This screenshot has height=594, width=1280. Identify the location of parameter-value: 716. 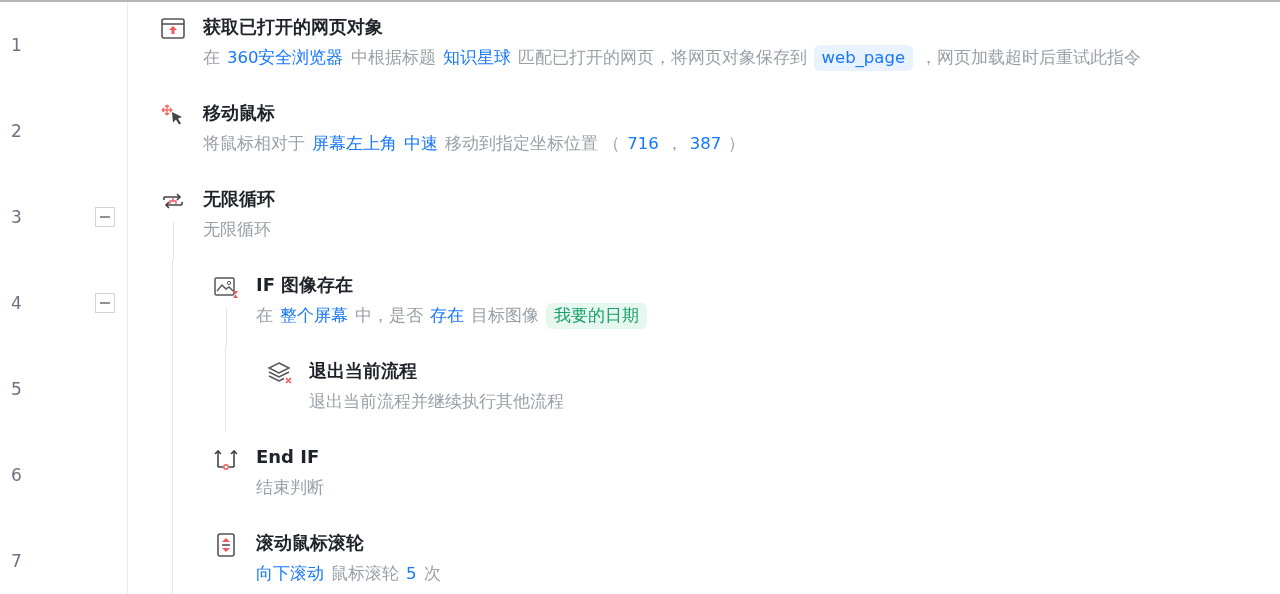
(643, 144).